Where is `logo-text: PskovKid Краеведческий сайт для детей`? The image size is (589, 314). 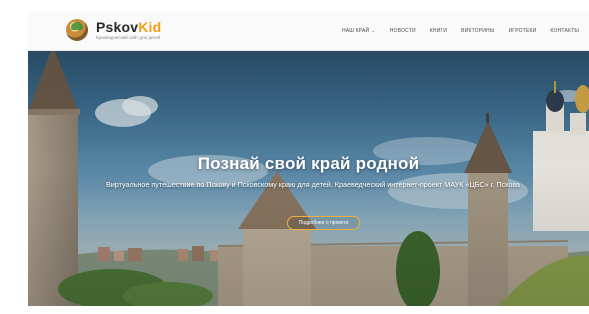 logo-text: PskovKid Краеведческий сайт для детей is located at coordinates (128, 30).